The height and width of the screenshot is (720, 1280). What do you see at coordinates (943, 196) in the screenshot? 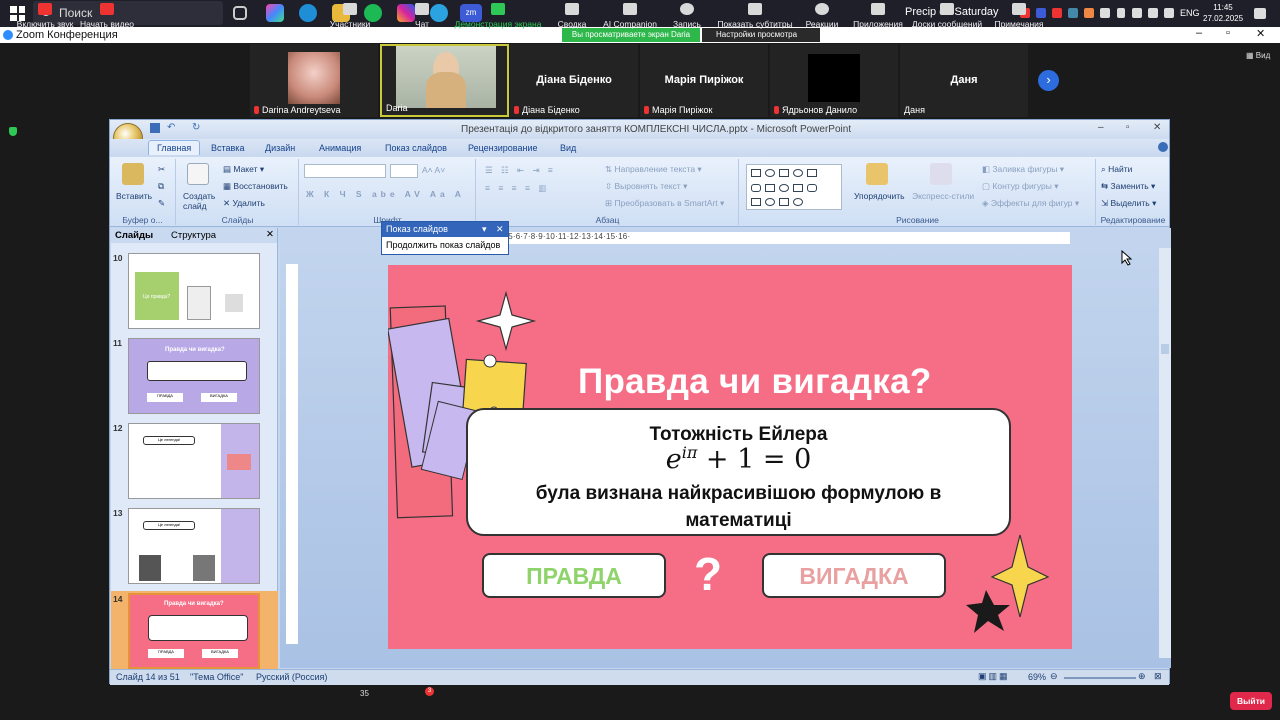
I see `quick-styles-button: Экспресс-стили` at bounding box center [943, 196].